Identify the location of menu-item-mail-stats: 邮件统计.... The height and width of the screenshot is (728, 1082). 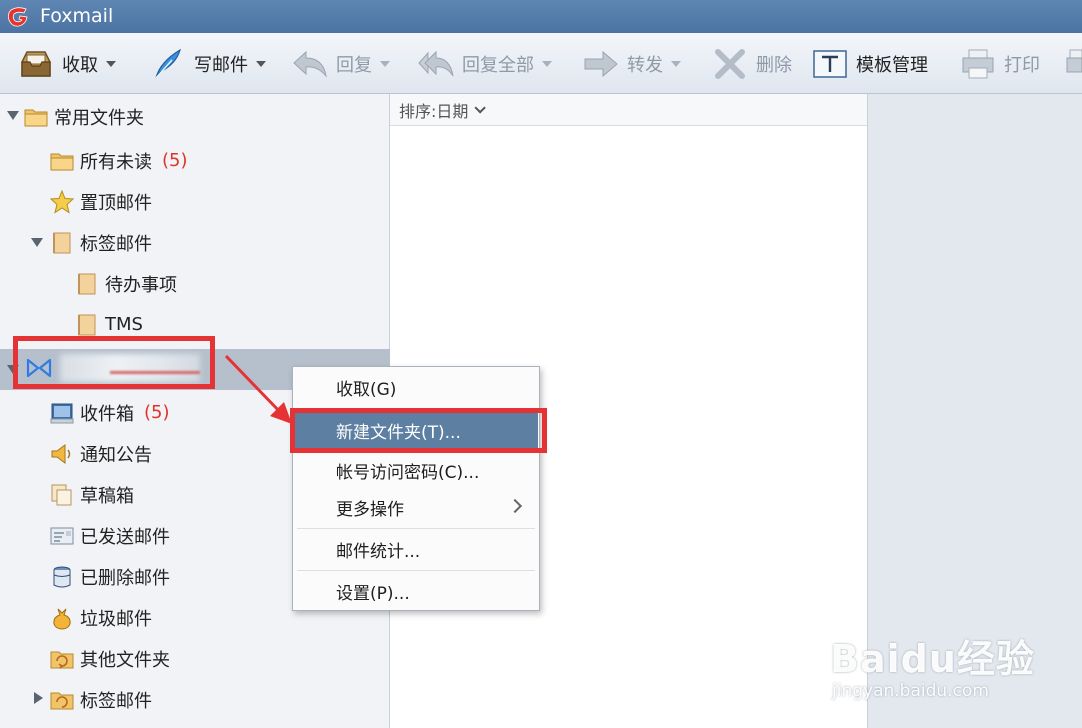
(416, 549).